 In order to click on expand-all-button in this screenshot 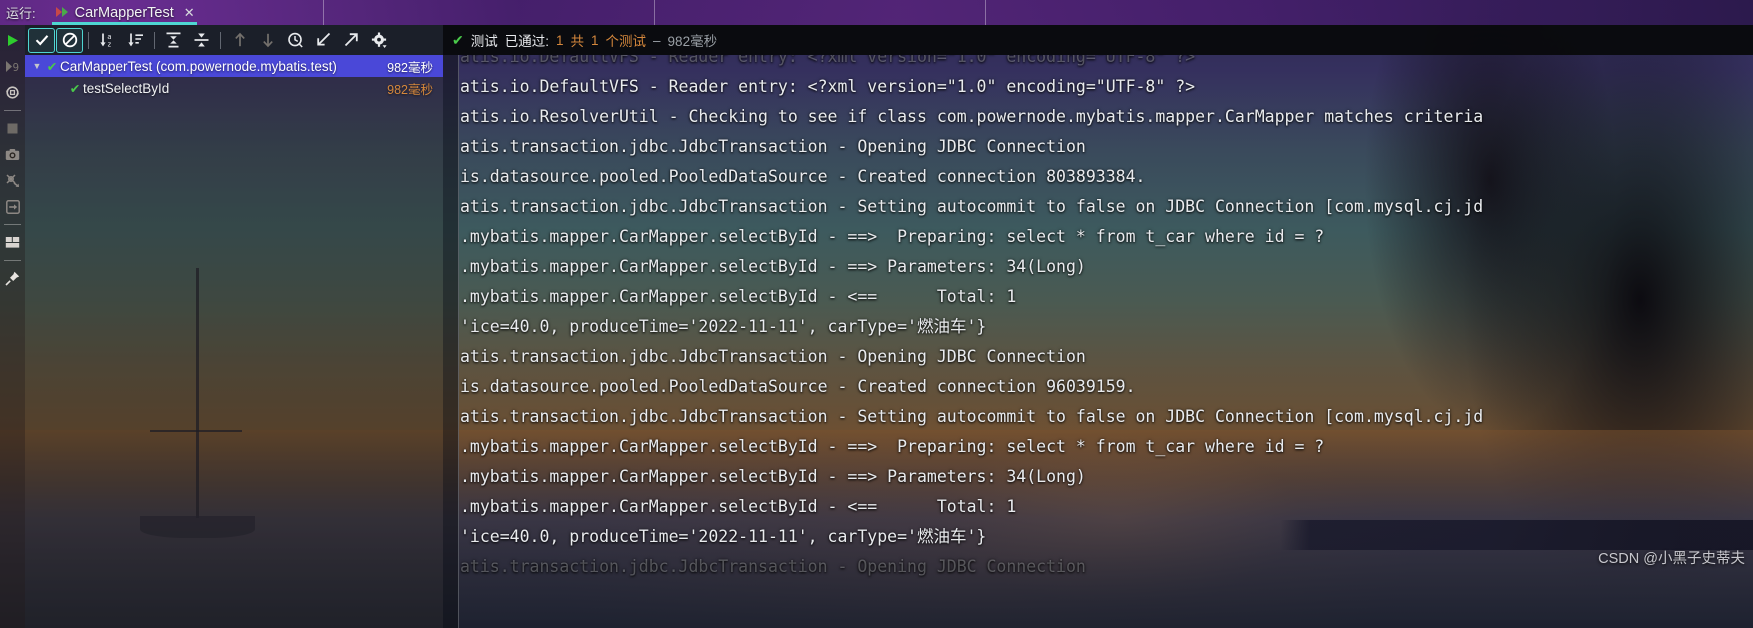, I will do `click(173, 40)`.